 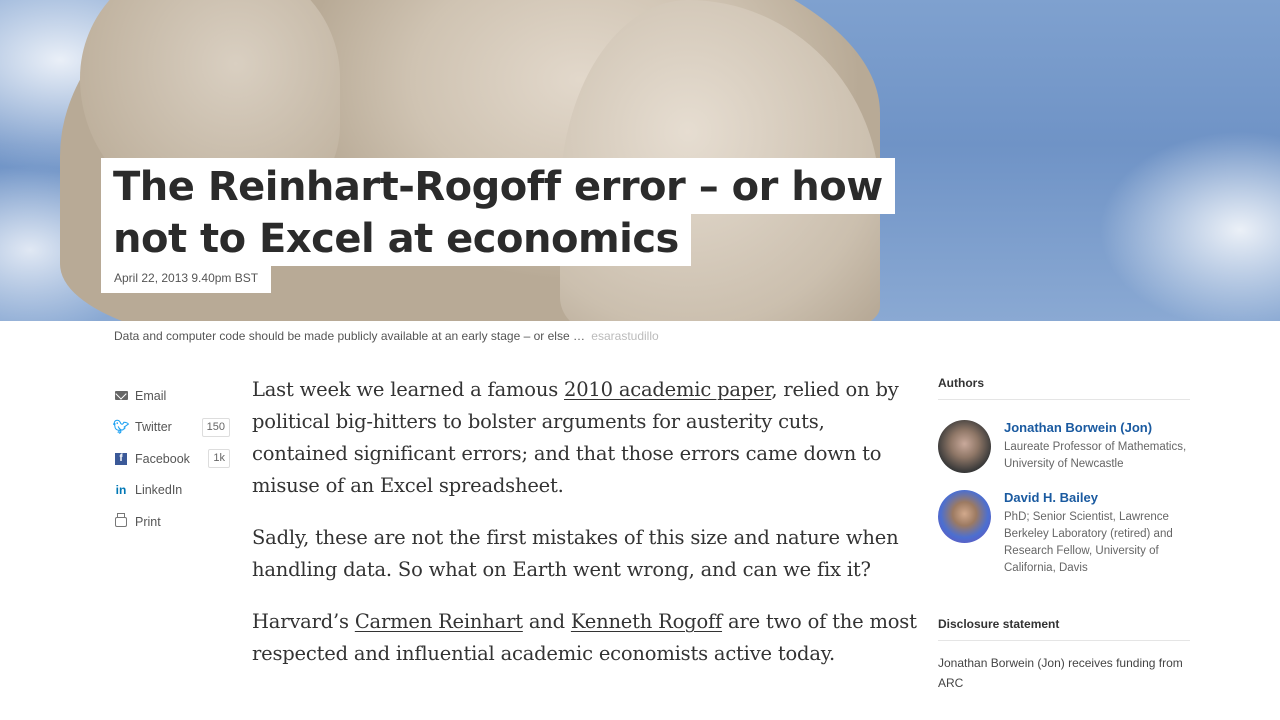 What do you see at coordinates (153, 427) in the screenshot?
I see `share-label: Twitter` at bounding box center [153, 427].